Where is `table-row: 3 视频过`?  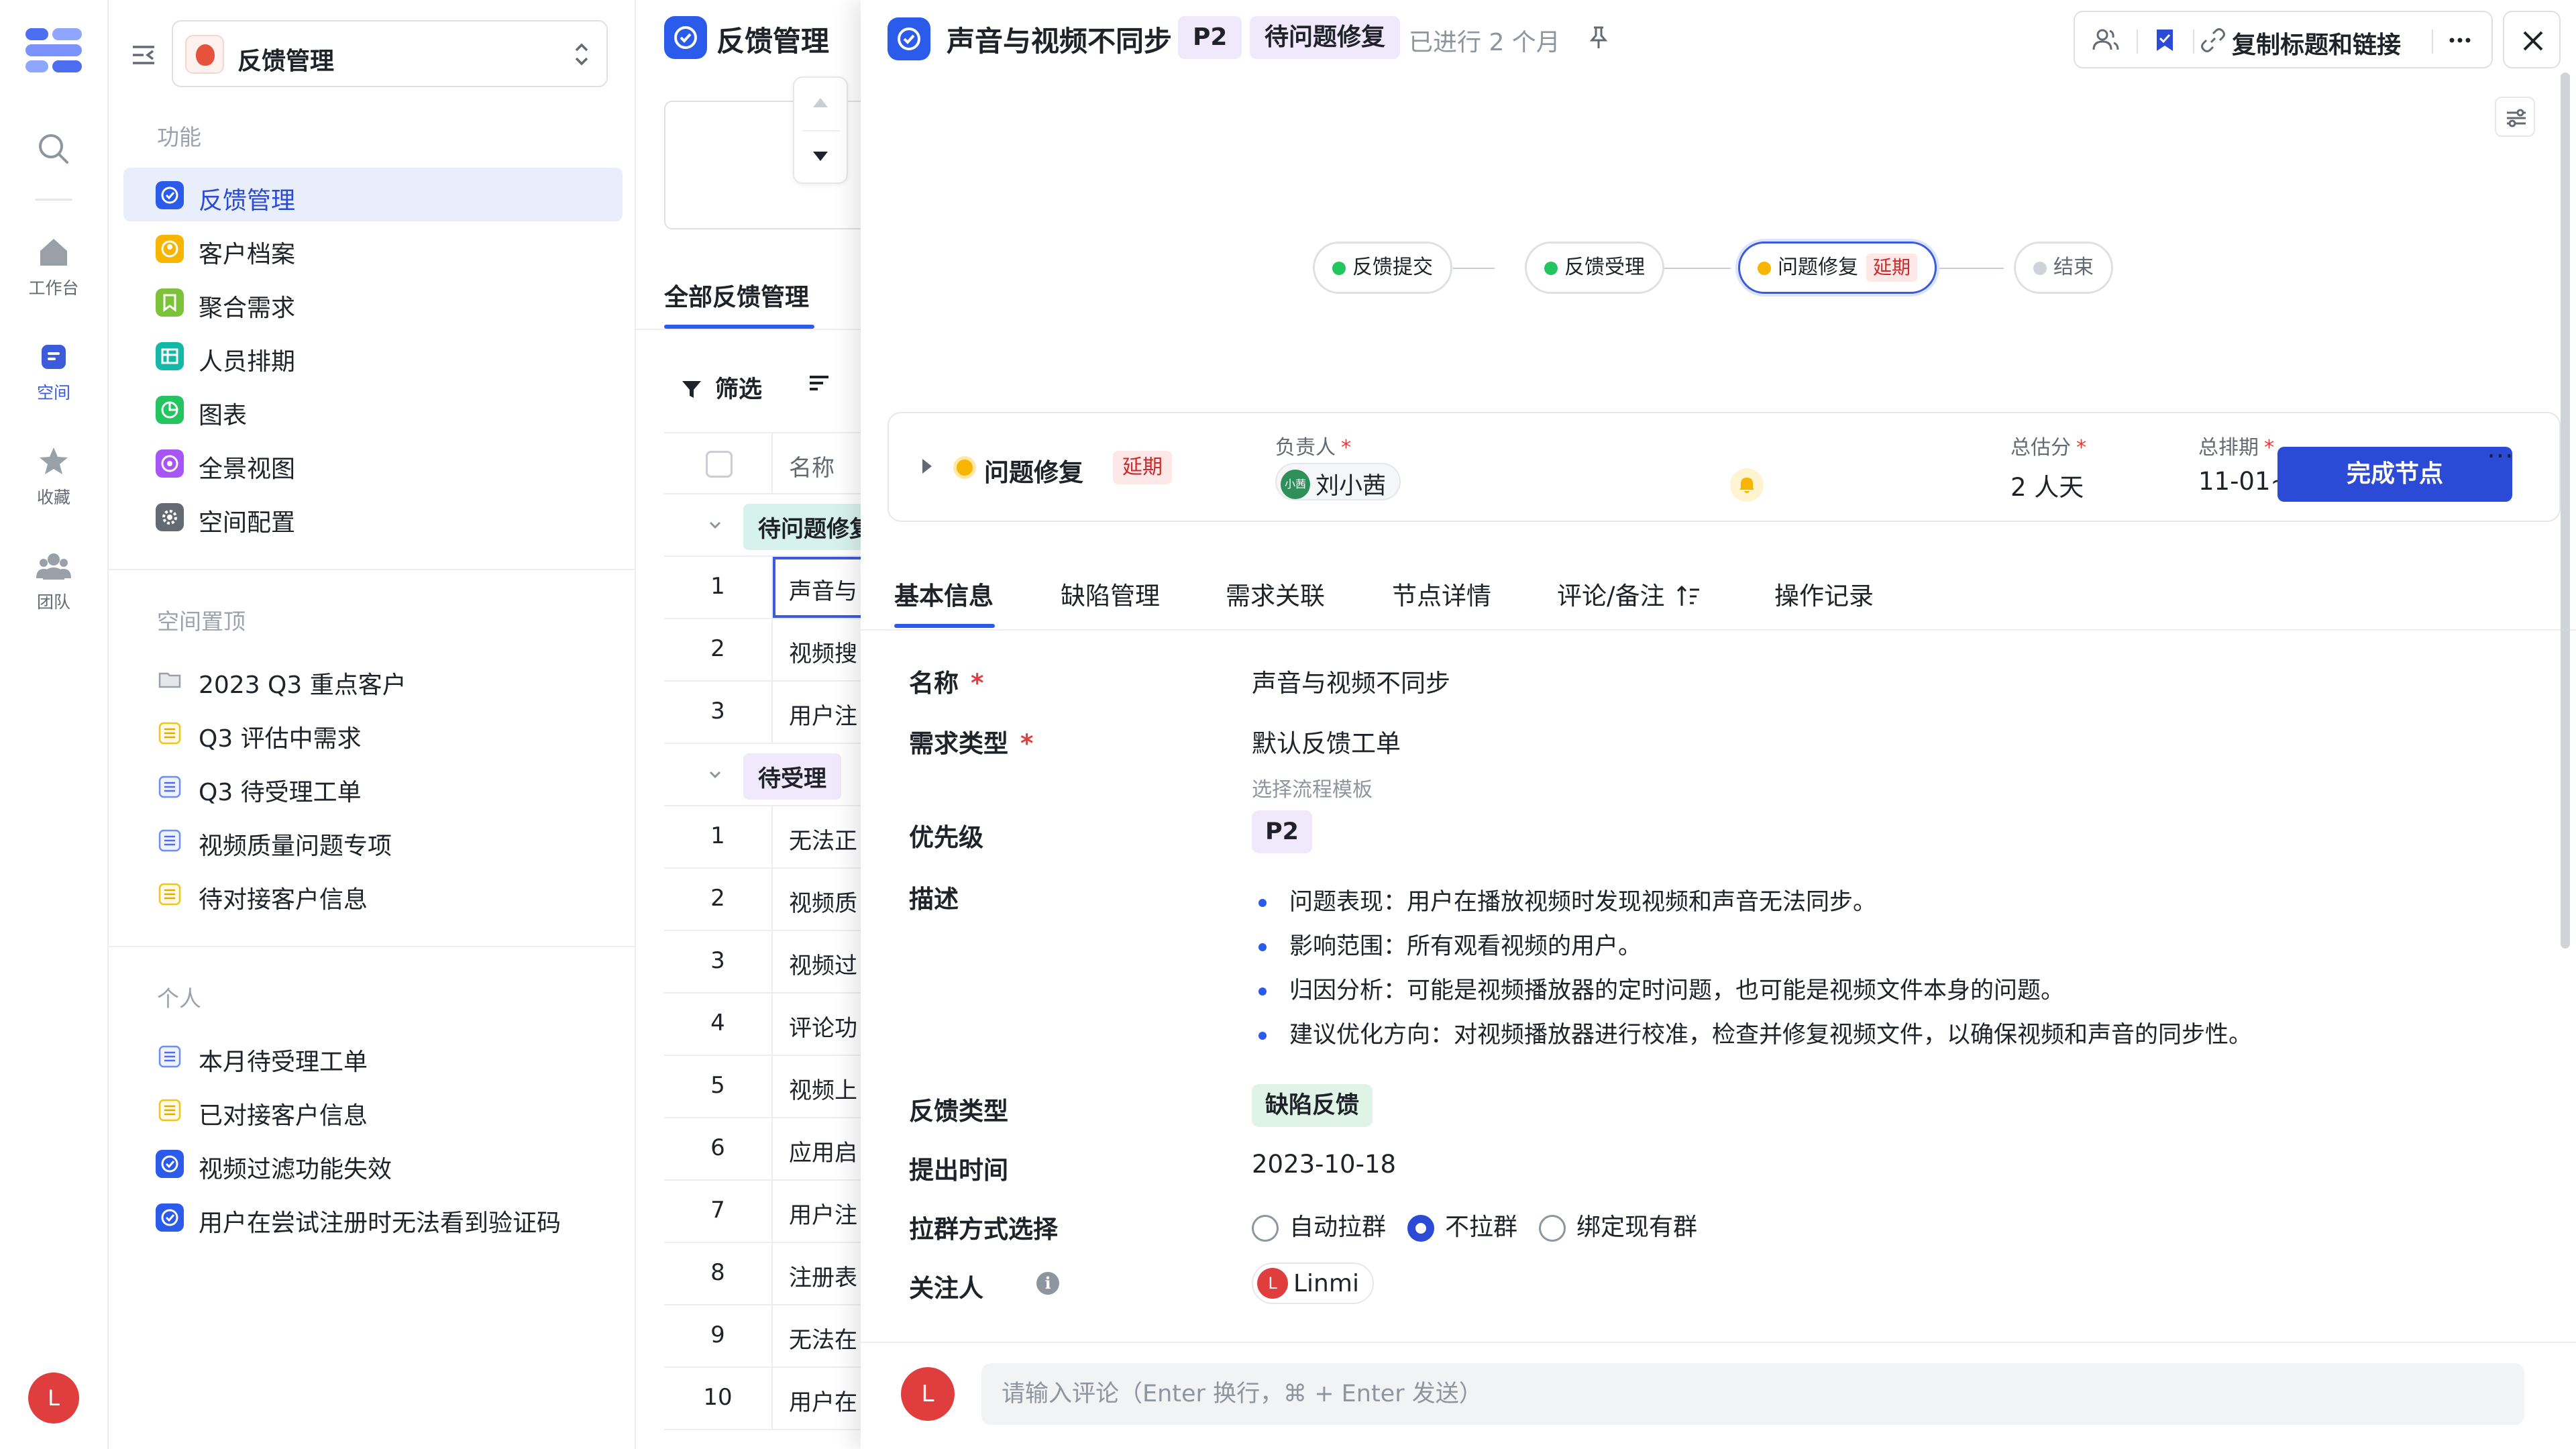 table-row: 3 视频过 is located at coordinates (764, 962).